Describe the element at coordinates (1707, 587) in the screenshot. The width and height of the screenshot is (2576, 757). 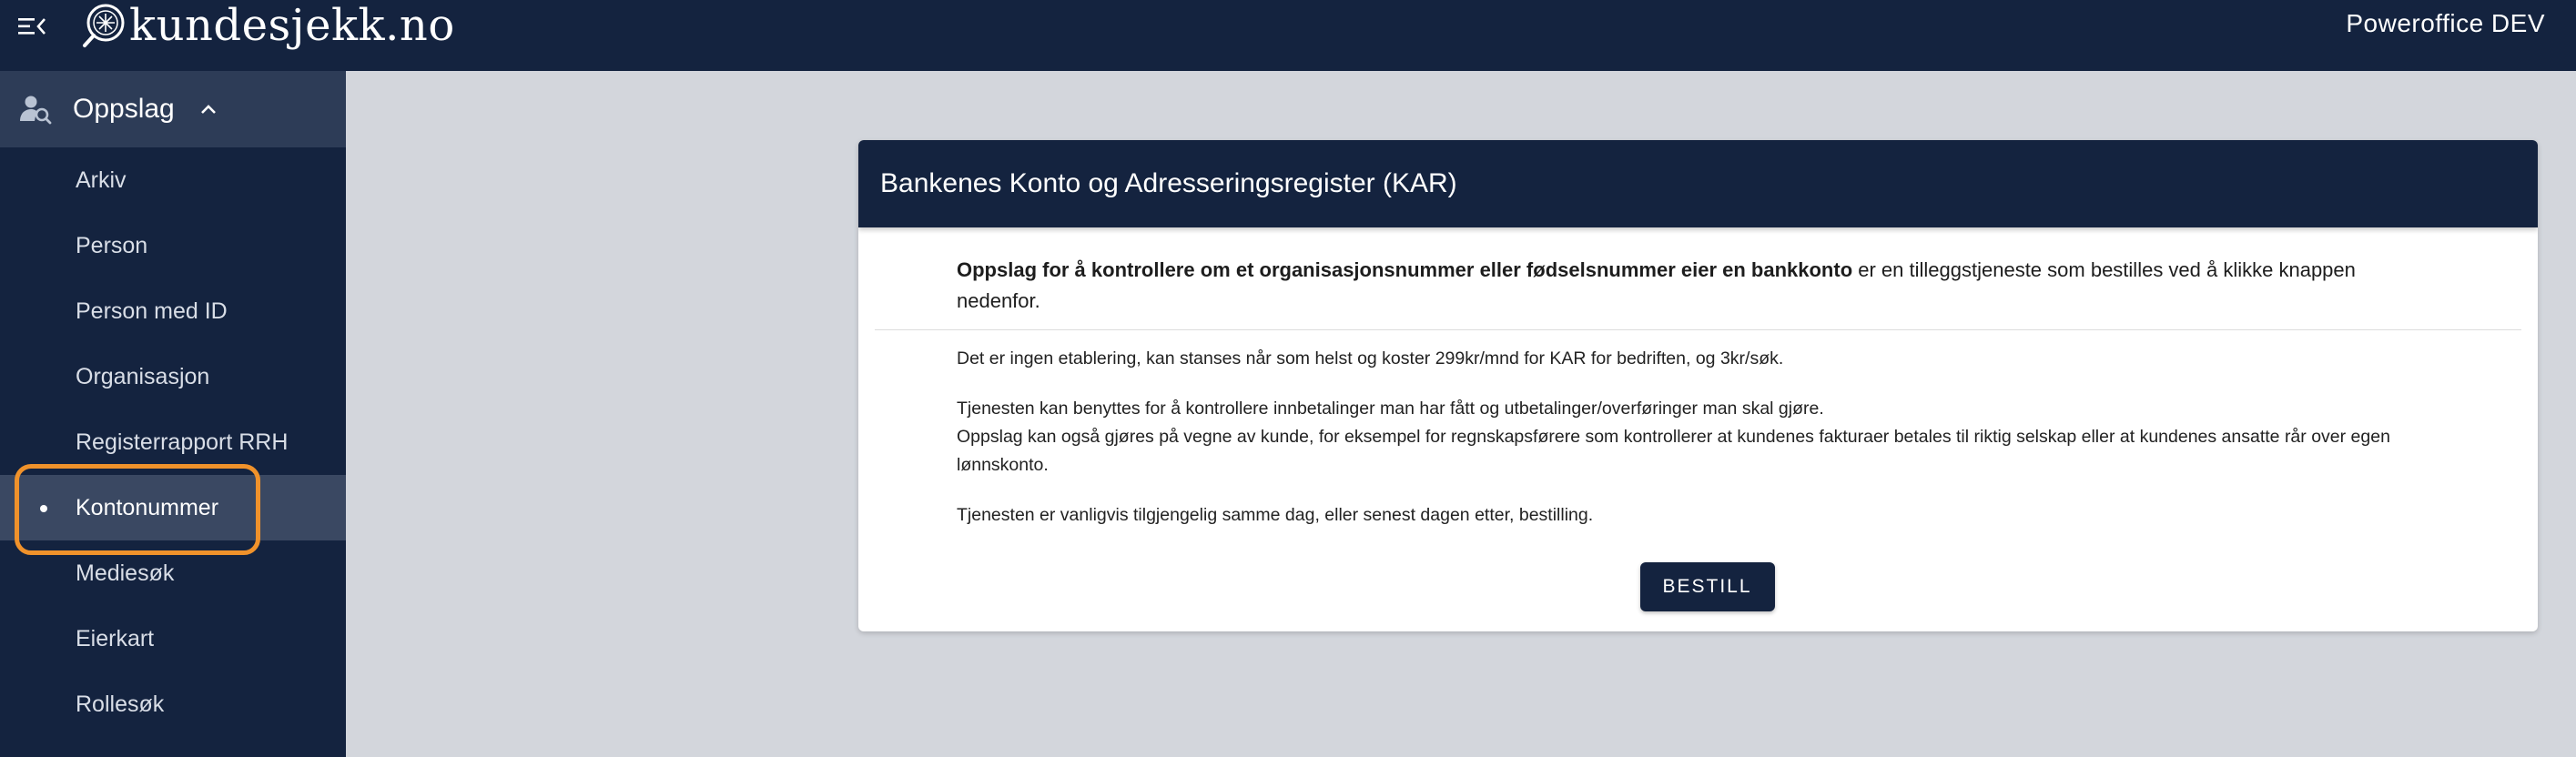
I see `bestill-button: BESTILL` at that location.